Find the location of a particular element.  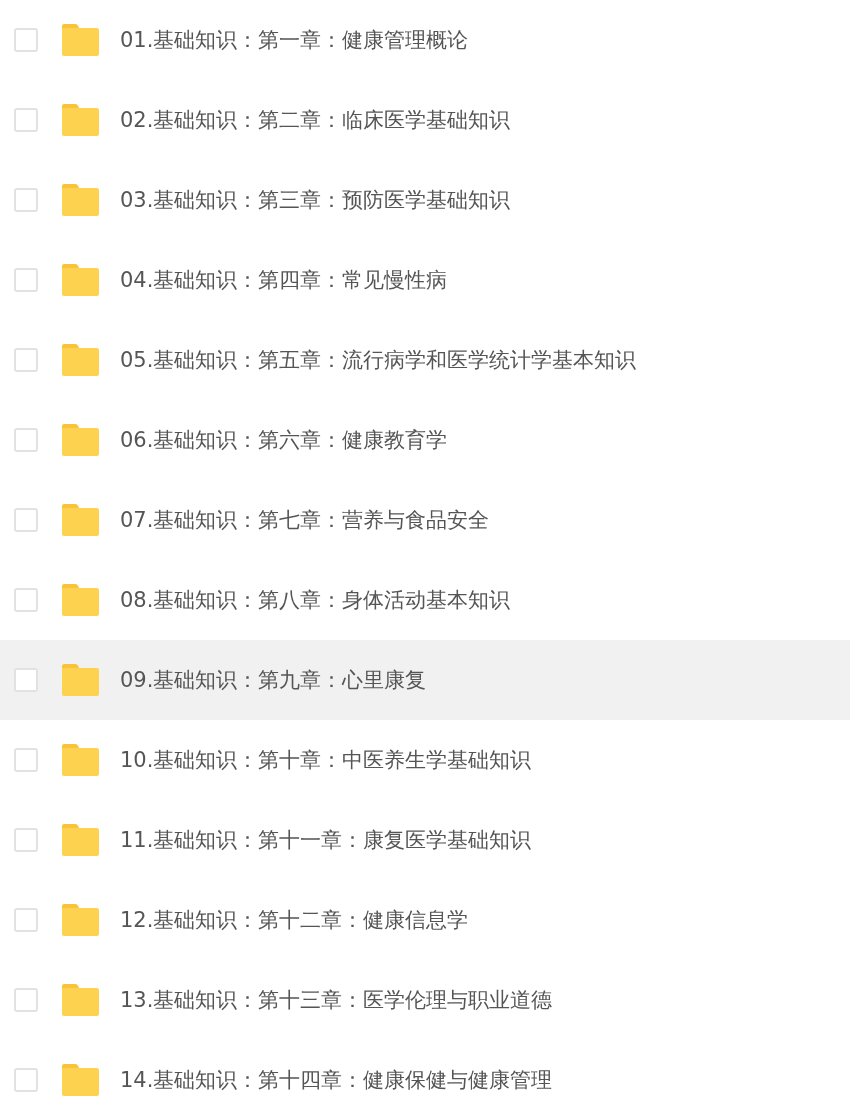

folder-name: 02.基础知识：第二章：临床医学基础知识 is located at coordinates (315, 120).